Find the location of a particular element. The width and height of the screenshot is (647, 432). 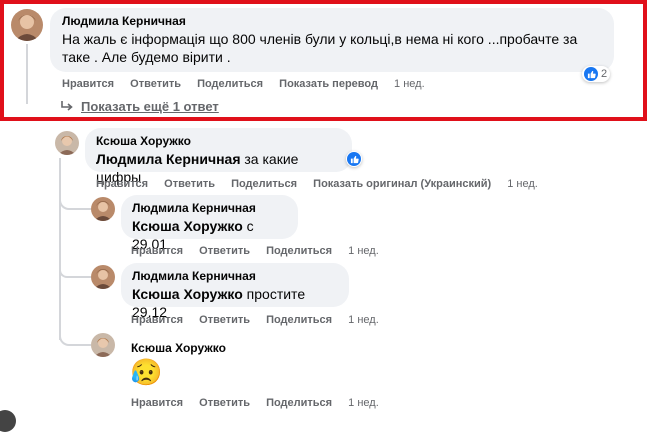

mention-link: Людмила Керничная is located at coordinates (168, 159).